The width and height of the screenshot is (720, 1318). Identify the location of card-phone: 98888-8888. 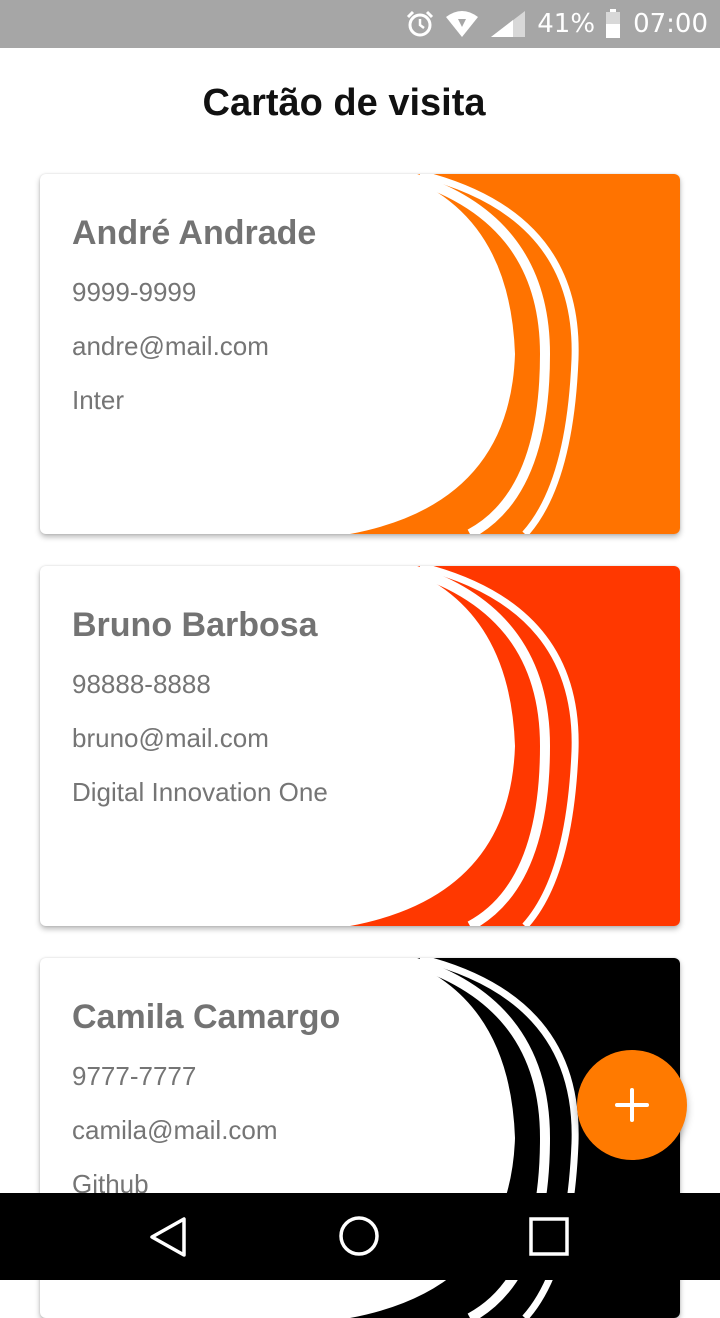
(141, 684).